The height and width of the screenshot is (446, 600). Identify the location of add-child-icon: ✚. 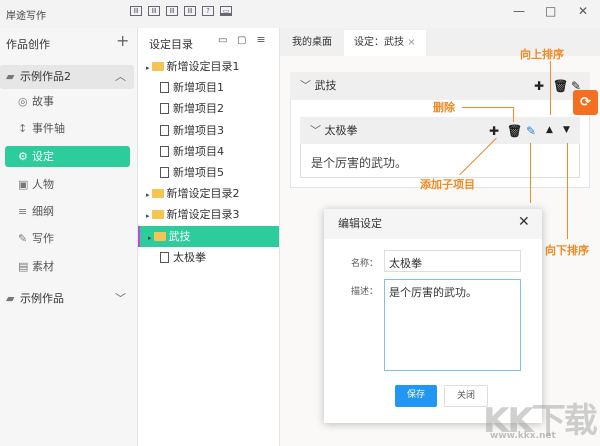
(494, 131).